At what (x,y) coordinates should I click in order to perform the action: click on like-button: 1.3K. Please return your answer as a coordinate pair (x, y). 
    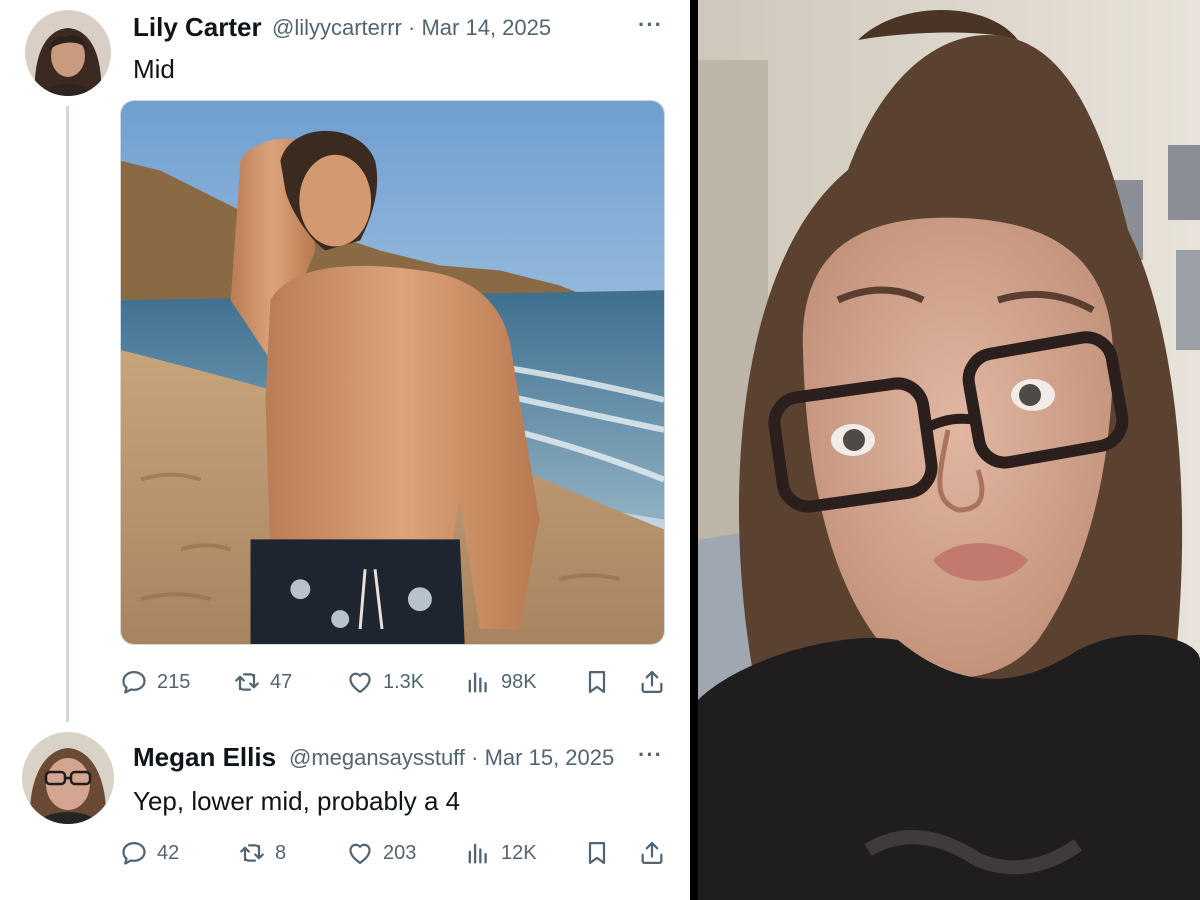
    Looking at the image, I should click on (385, 682).